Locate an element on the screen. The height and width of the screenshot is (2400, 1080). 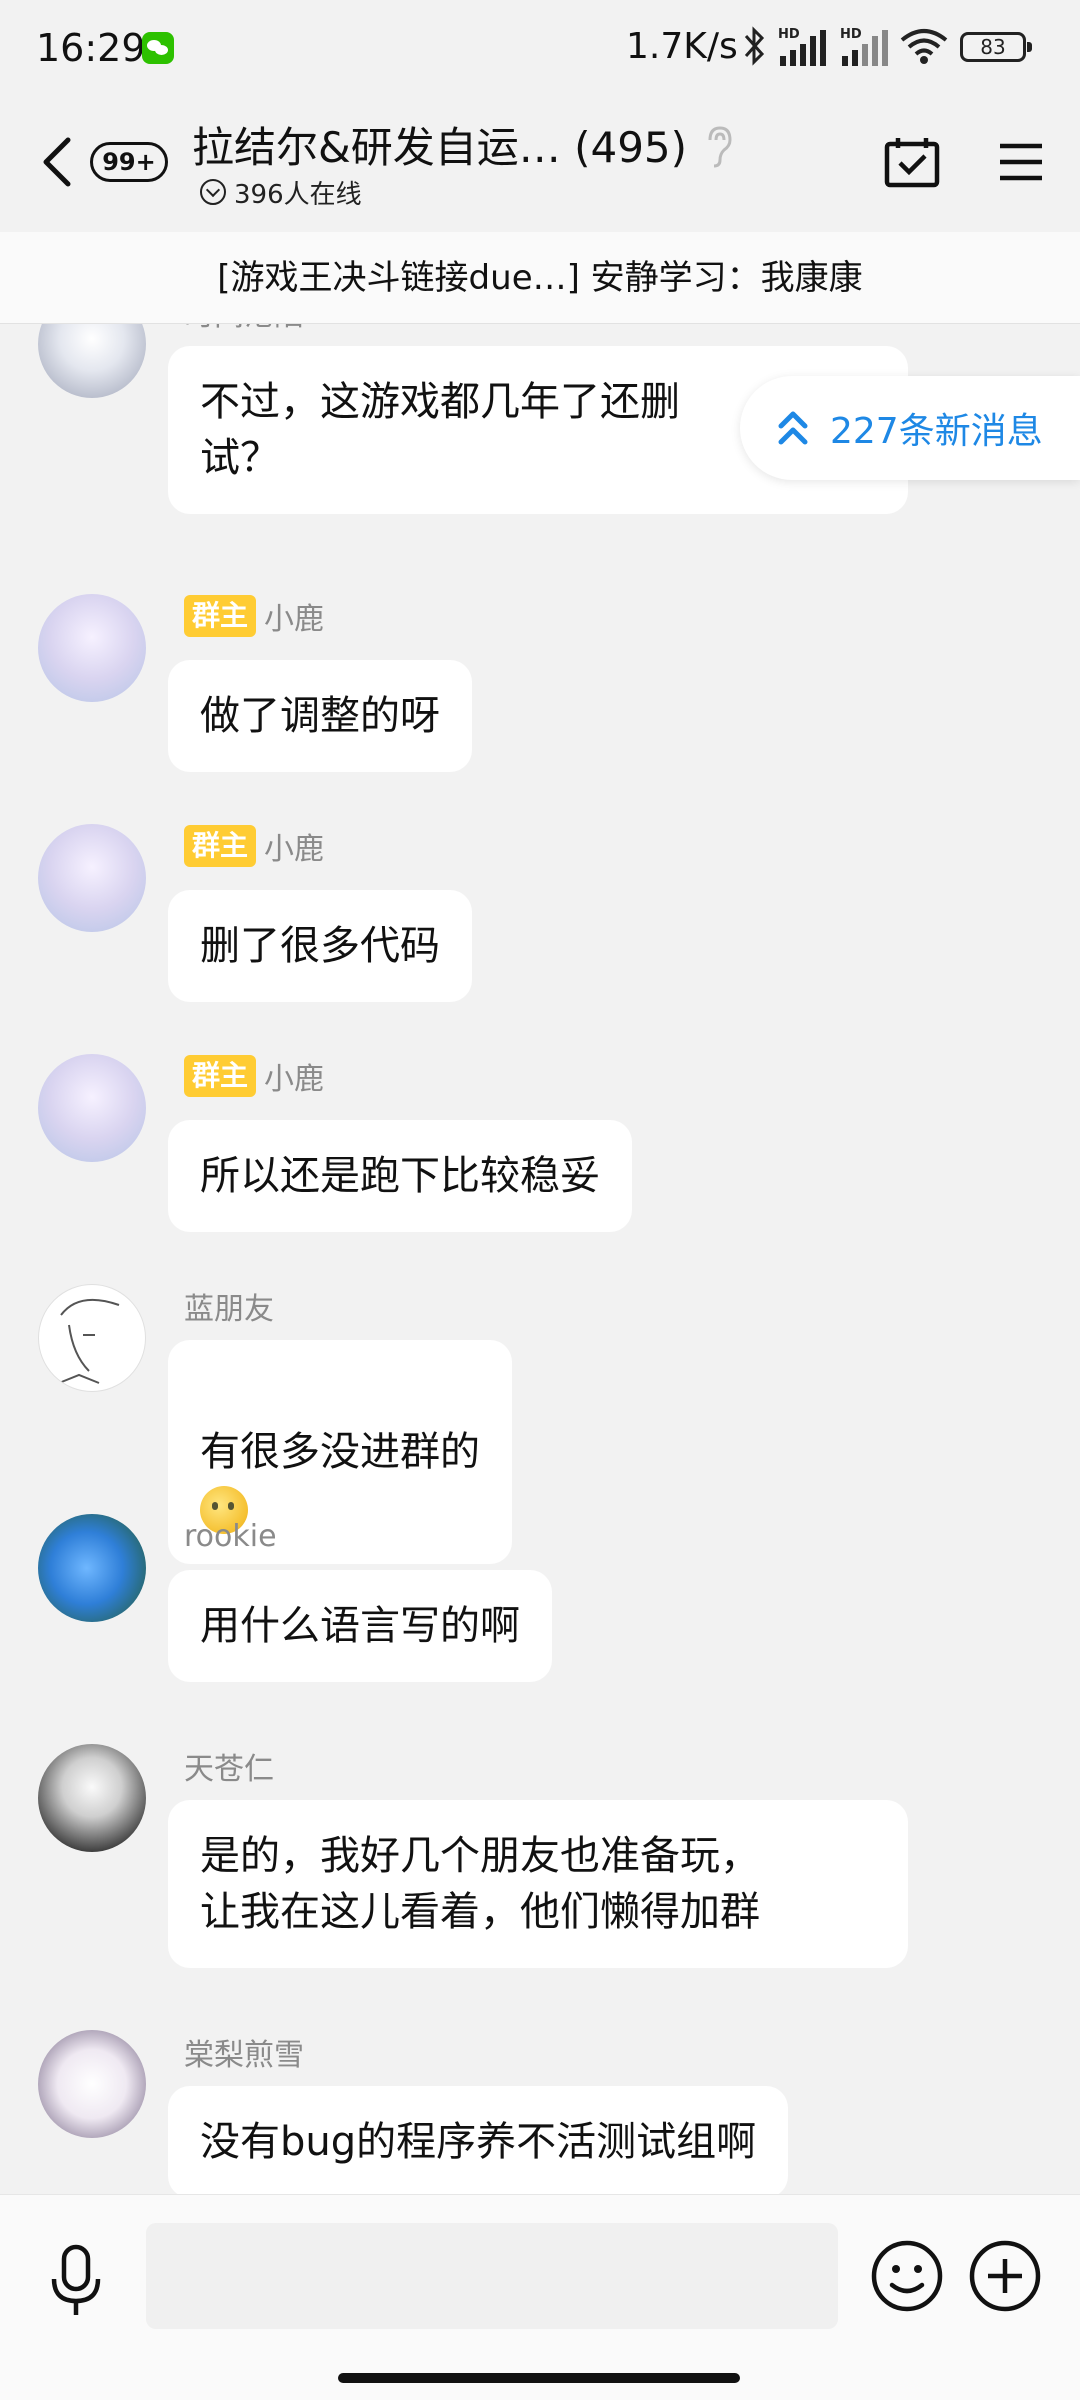
sender-name: 蓝朋友 is located at coordinates (229, 1306).